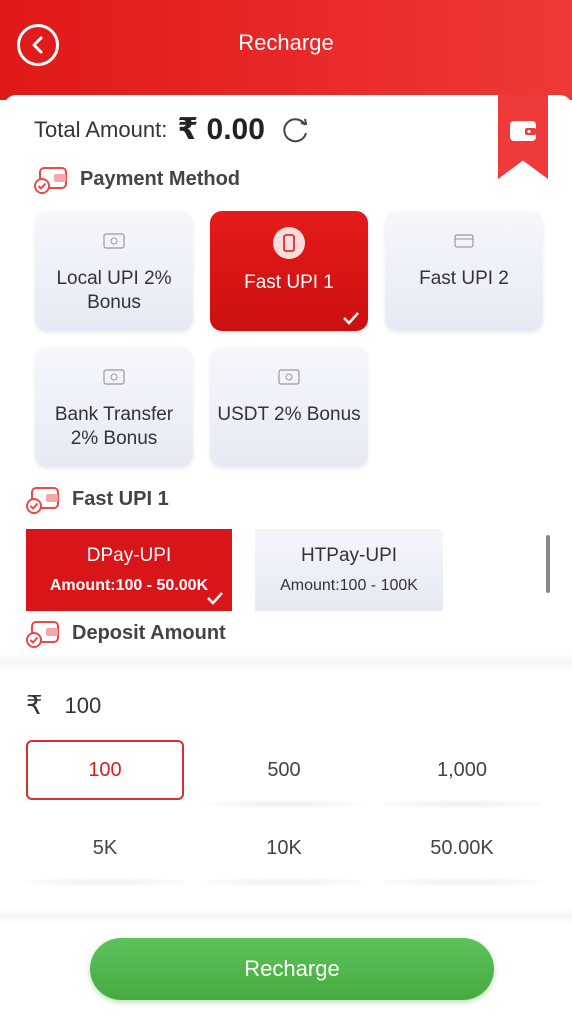  What do you see at coordinates (221, 129) in the screenshot?
I see `total-amount-value: ₹ 0.00` at bounding box center [221, 129].